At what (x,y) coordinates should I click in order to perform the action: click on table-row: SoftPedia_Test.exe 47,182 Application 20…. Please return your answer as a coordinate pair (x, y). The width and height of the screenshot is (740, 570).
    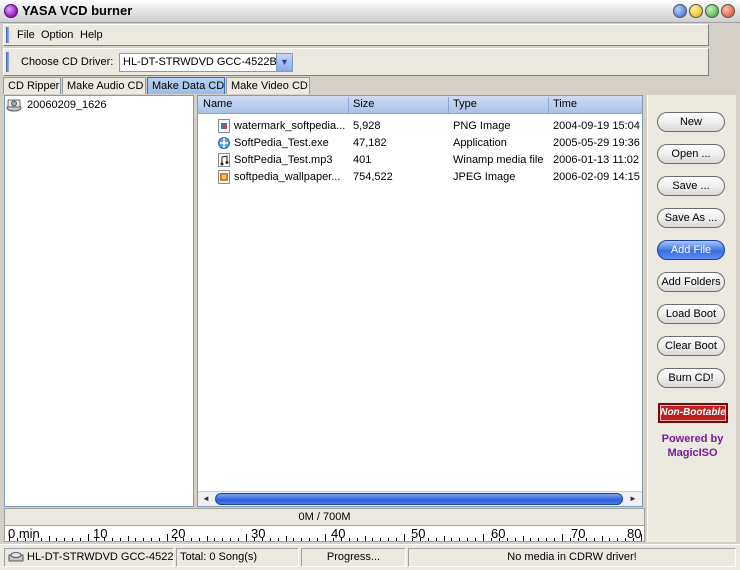
    Looking at the image, I should click on (420, 143).